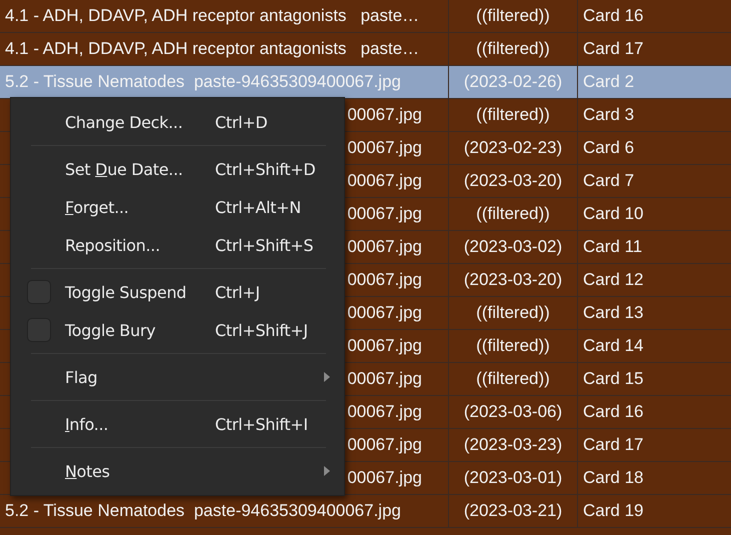 The image size is (731, 535). Describe the element at coordinates (613, 379) in the screenshot. I see `table-cell: Card 15` at that location.